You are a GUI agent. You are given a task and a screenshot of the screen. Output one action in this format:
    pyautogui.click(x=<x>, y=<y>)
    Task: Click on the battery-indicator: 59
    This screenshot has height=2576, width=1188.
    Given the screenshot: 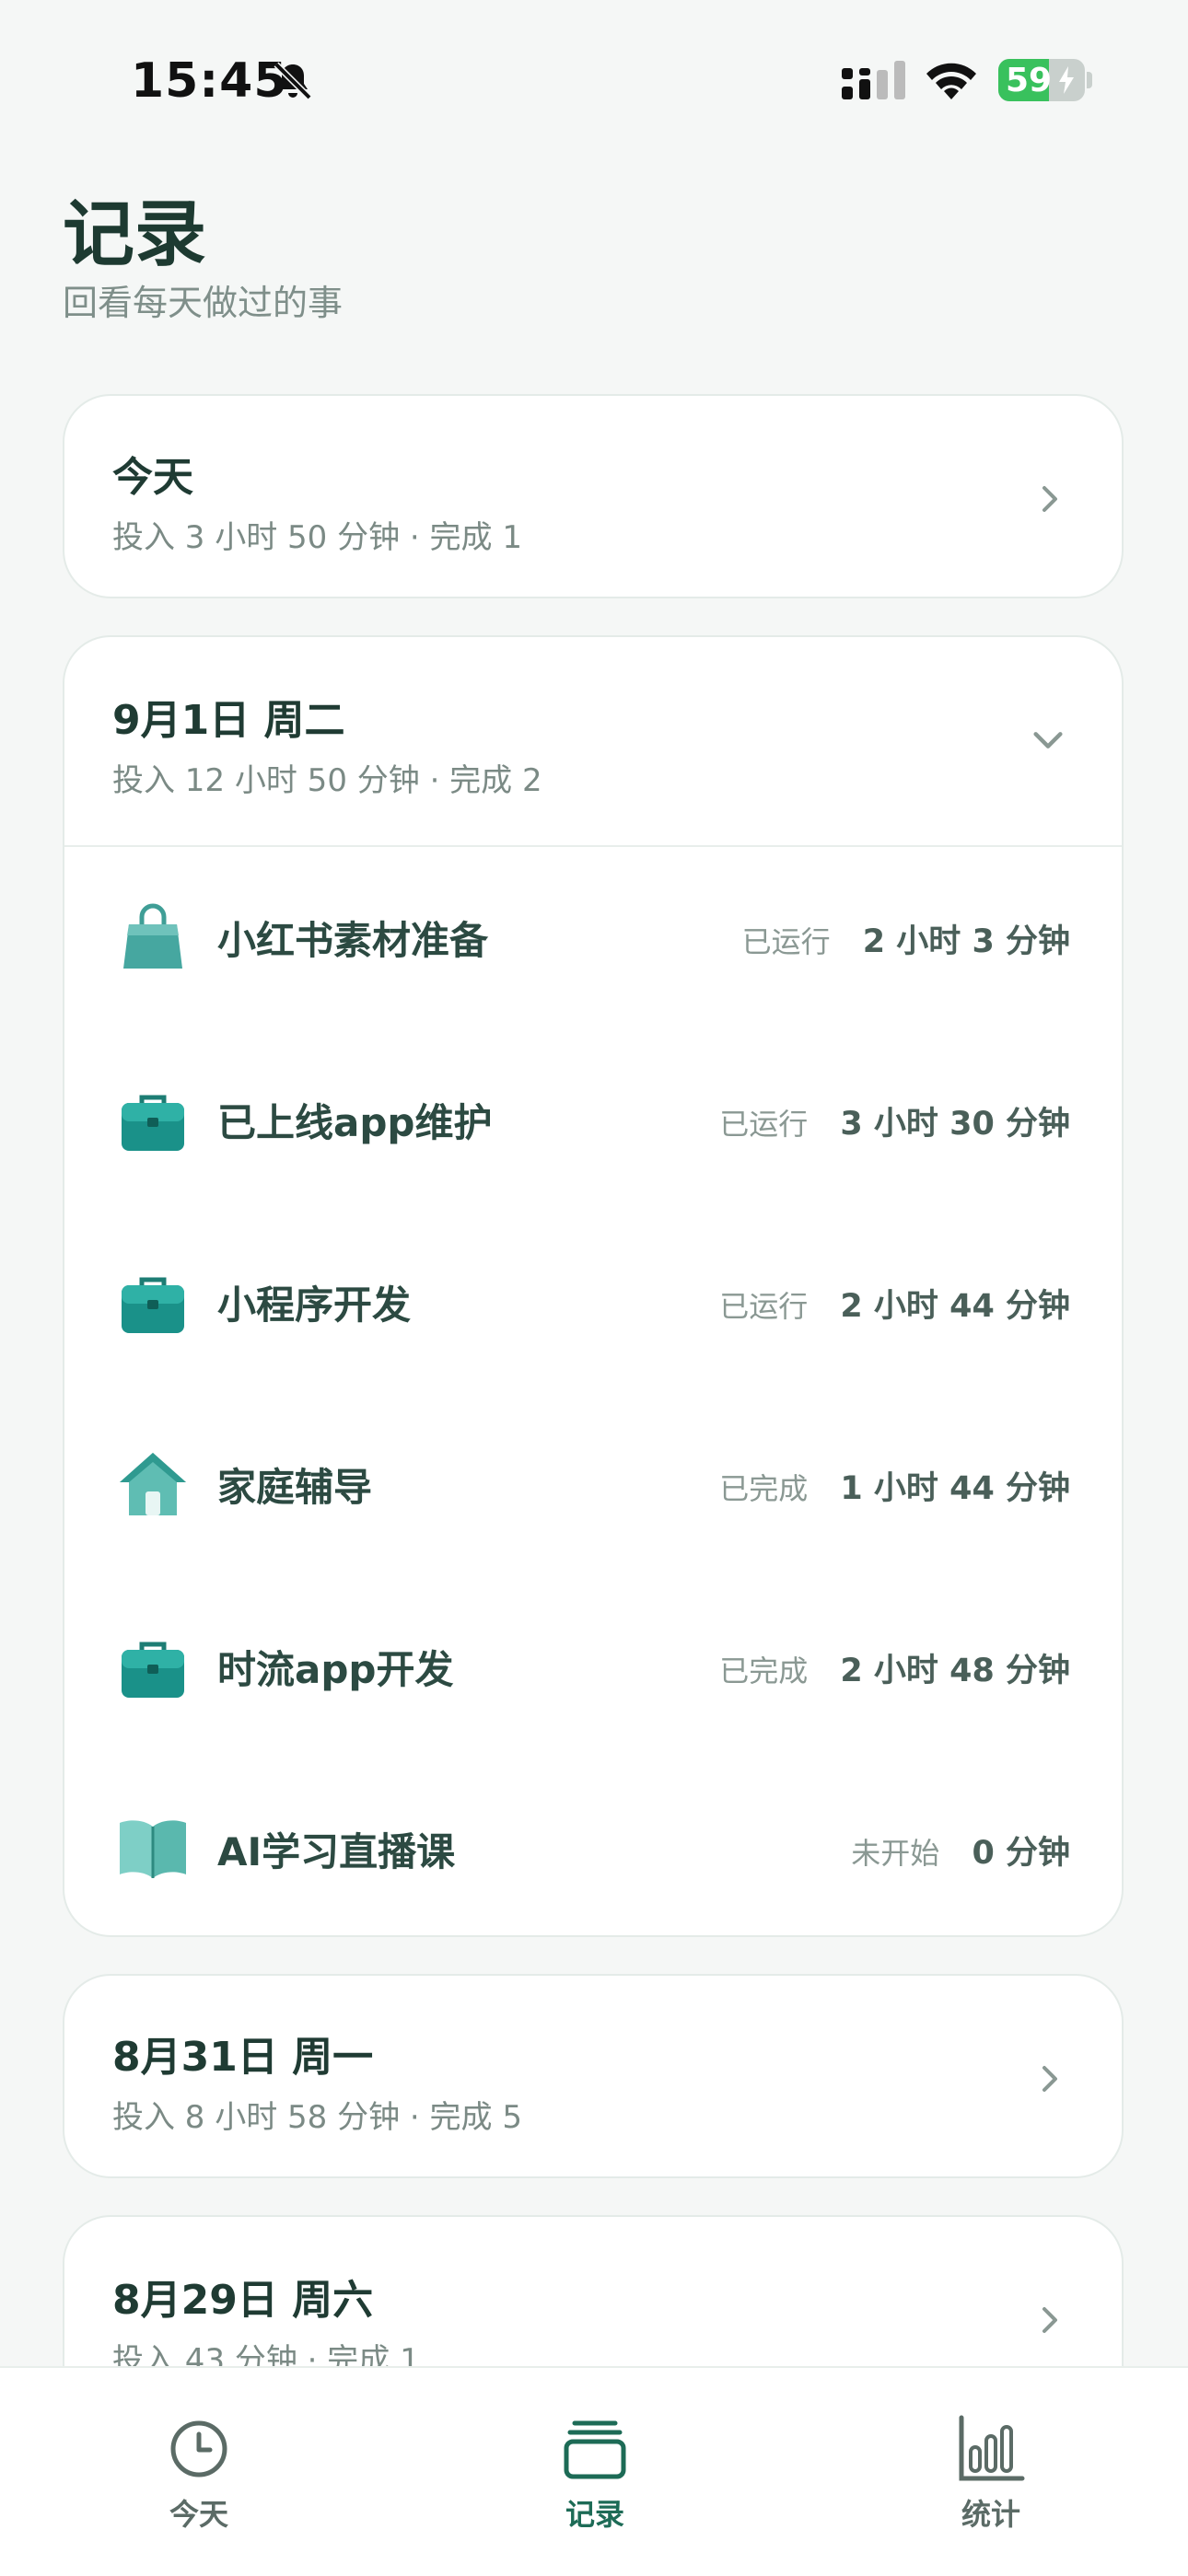 What is the action you would take?
    pyautogui.click(x=1041, y=80)
    